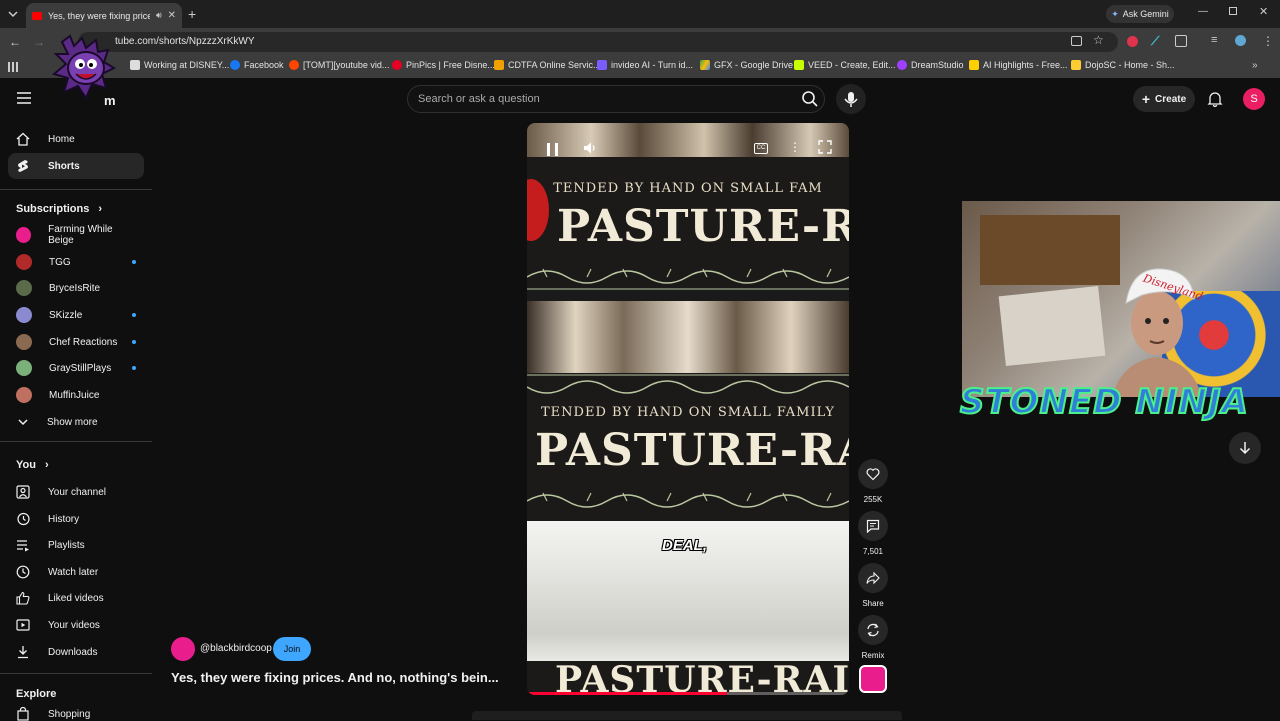  I want to click on extensions-puzzle-icon, so click(1181, 41).